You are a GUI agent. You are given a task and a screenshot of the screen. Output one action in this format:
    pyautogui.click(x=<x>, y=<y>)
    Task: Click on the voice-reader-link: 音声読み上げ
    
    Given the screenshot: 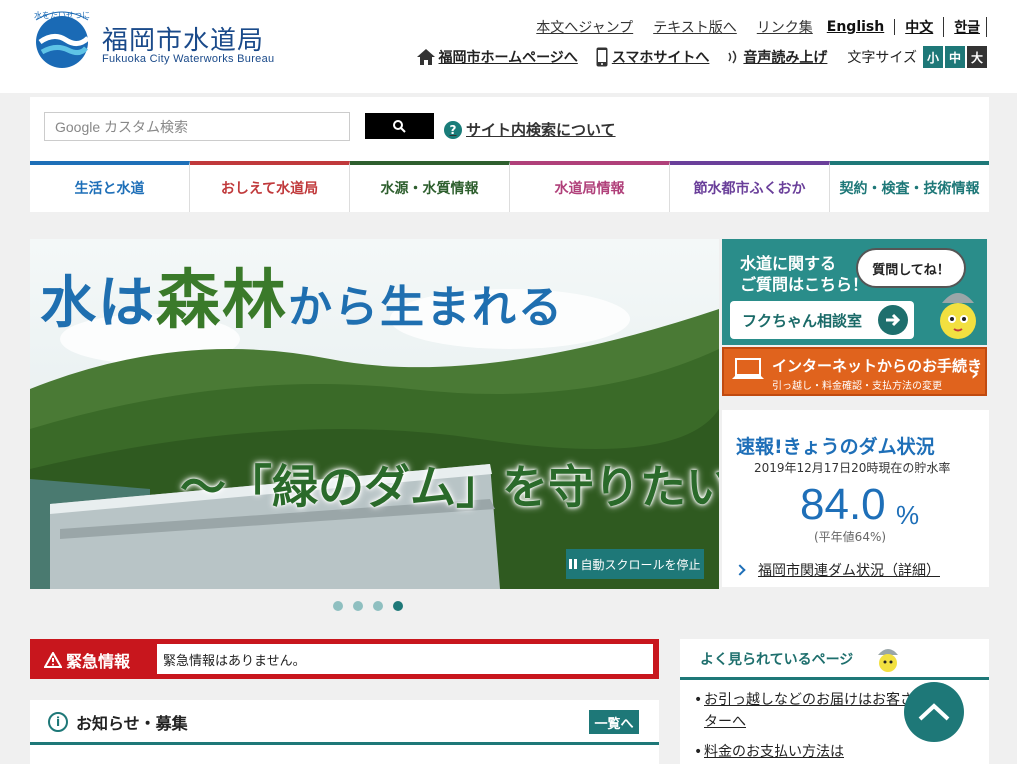 What is the action you would take?
    pyautogui.click(x=777, y=57)
    